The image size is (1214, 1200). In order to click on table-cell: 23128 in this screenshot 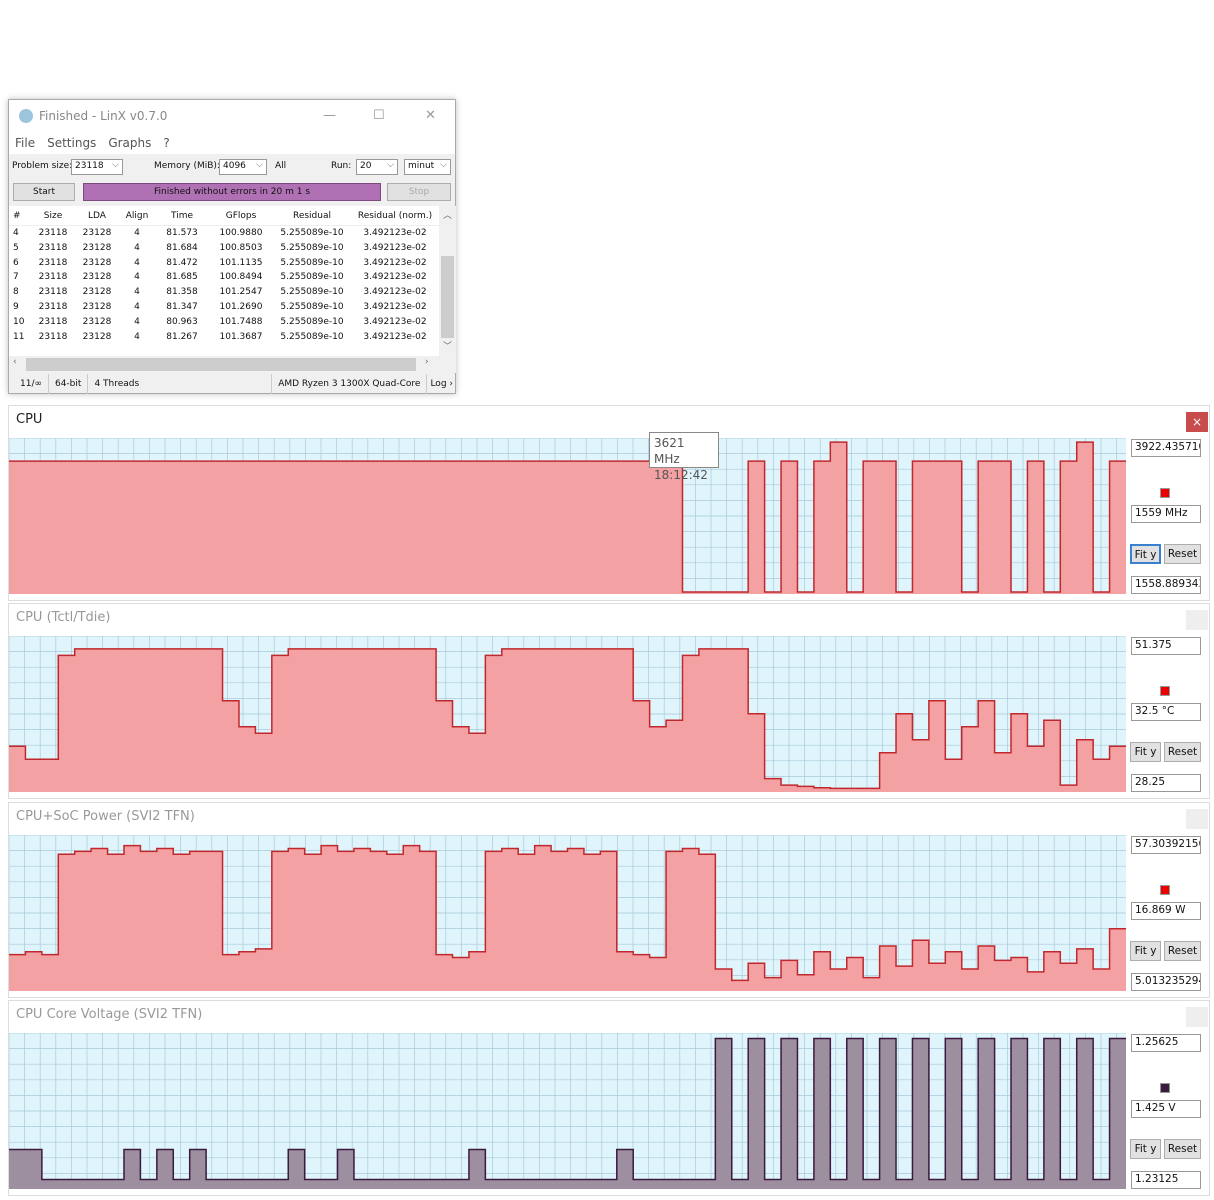, I will do `click(97, 247)`.